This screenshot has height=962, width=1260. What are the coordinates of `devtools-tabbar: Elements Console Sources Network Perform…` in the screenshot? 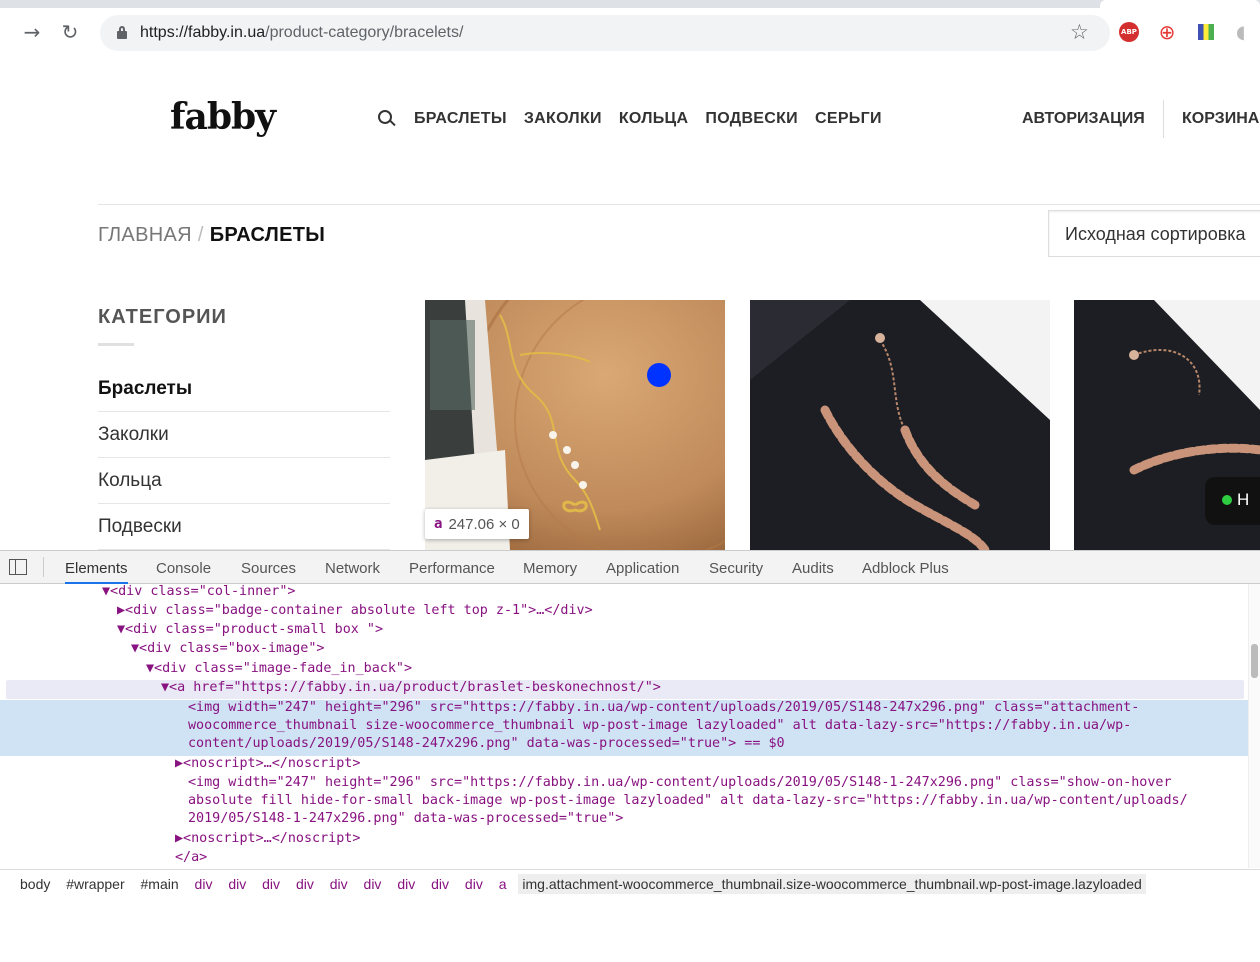 It's located at (630, 567).